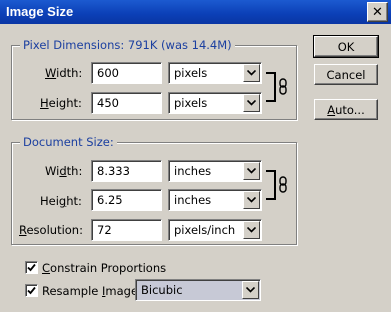 This screenshot has width=391, height=312. I want to click on pixel-constrain-bracket, so click(271, 87).